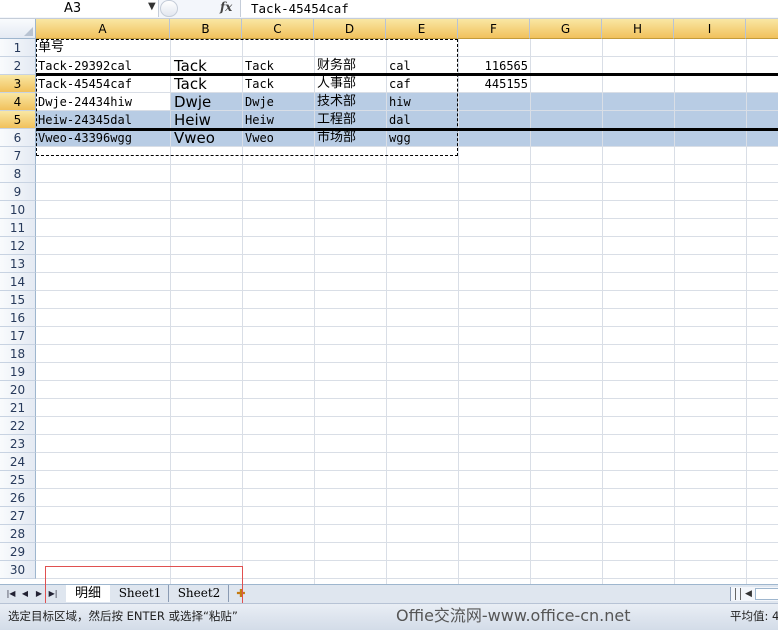  Describe the element at coordinates (566, 29) in the screenshot. I see `column-header-g: G` at that location.